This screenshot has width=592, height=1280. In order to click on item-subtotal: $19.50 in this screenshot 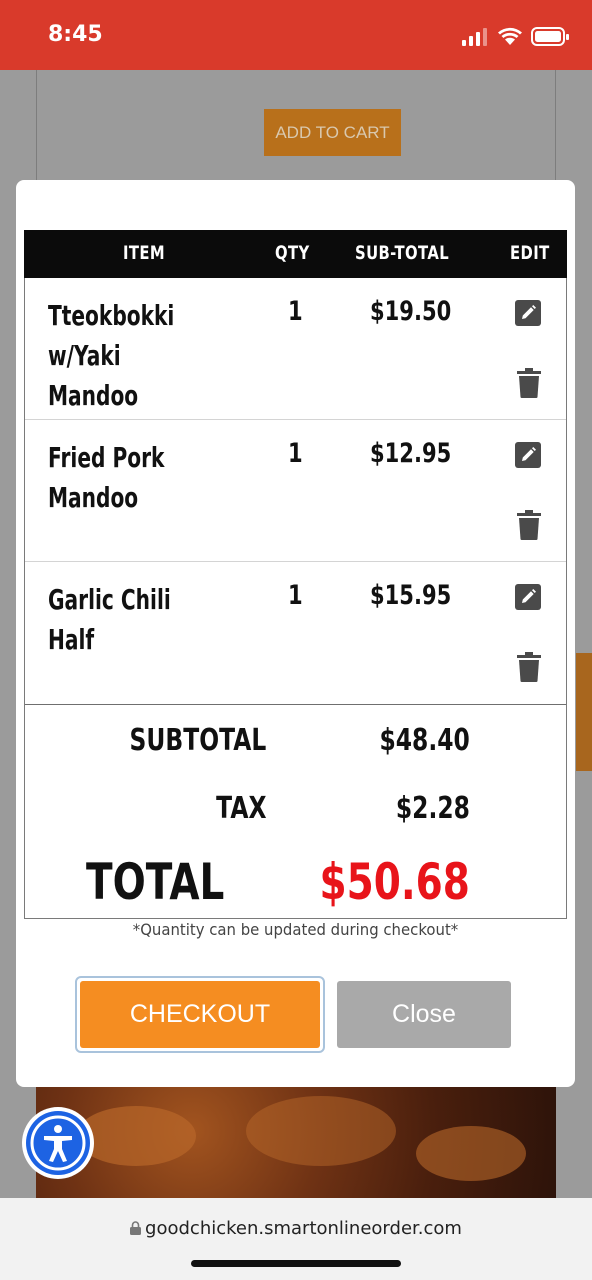, I will do `click(411, 311)`.